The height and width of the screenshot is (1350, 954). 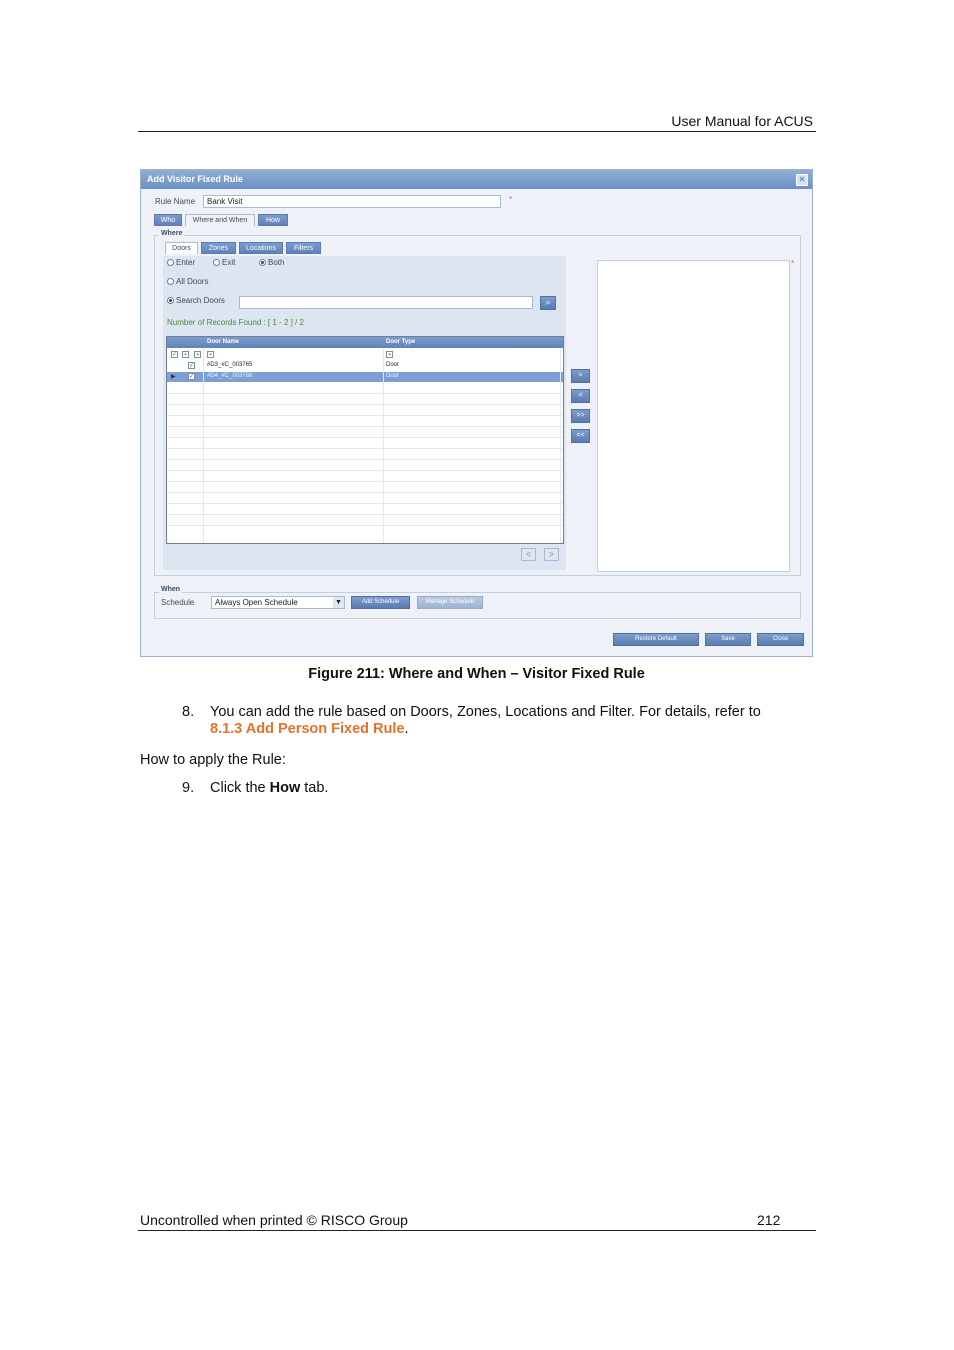 What do you see at coordinates (314, 788) in the screenshot?
I see `step-9-post: tab.` at bounding box center [314, 788].